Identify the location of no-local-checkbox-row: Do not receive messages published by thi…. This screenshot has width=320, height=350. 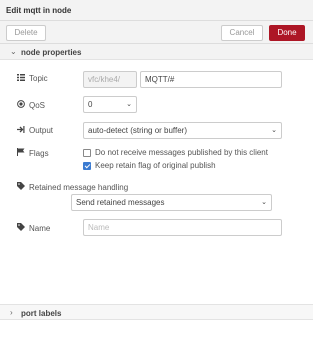
(175, 152).